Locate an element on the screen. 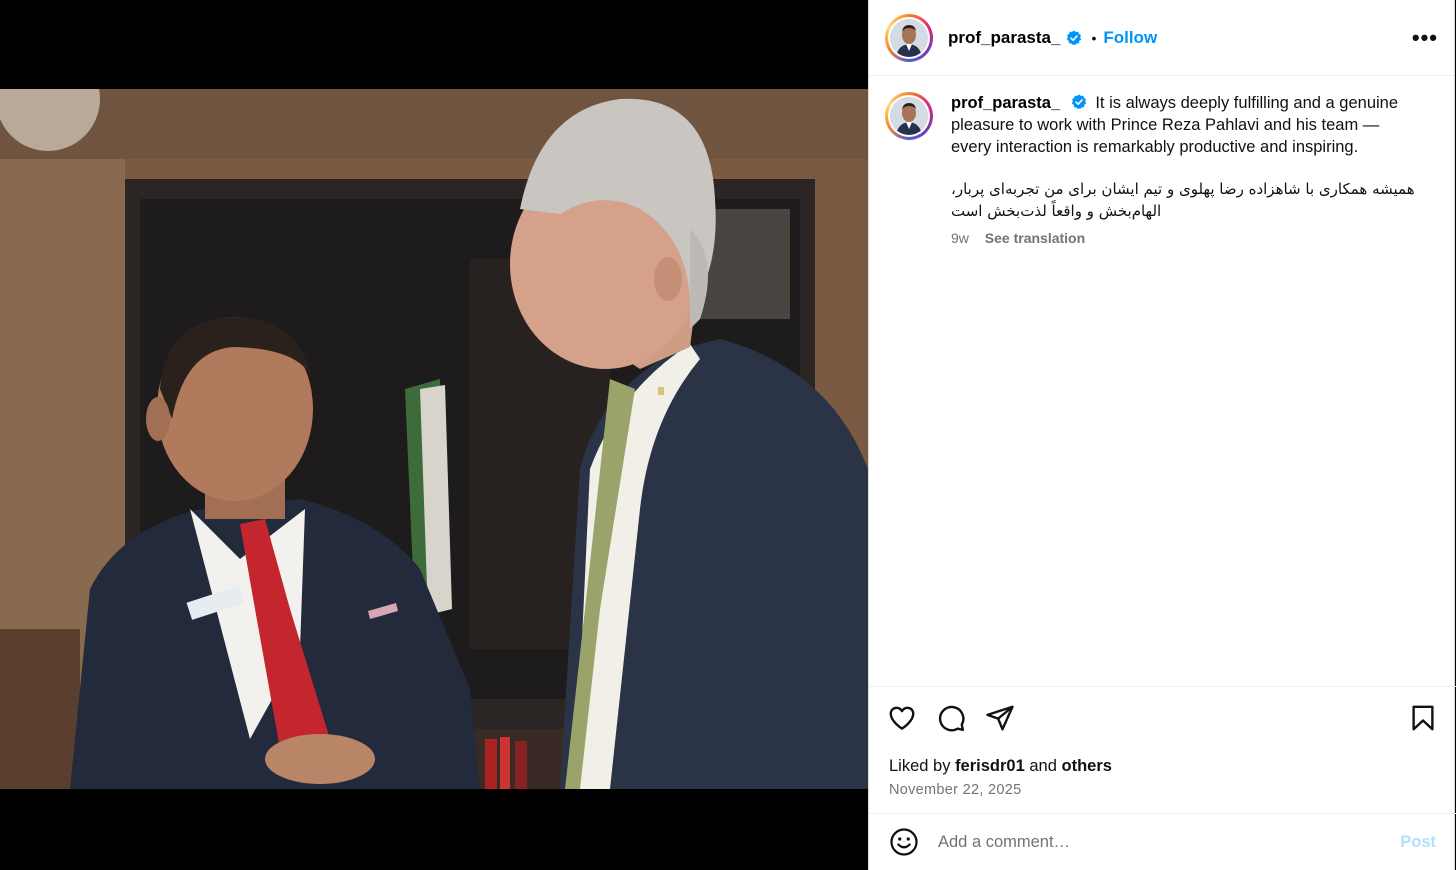  comment-input is located at coordinates (1169, 842).